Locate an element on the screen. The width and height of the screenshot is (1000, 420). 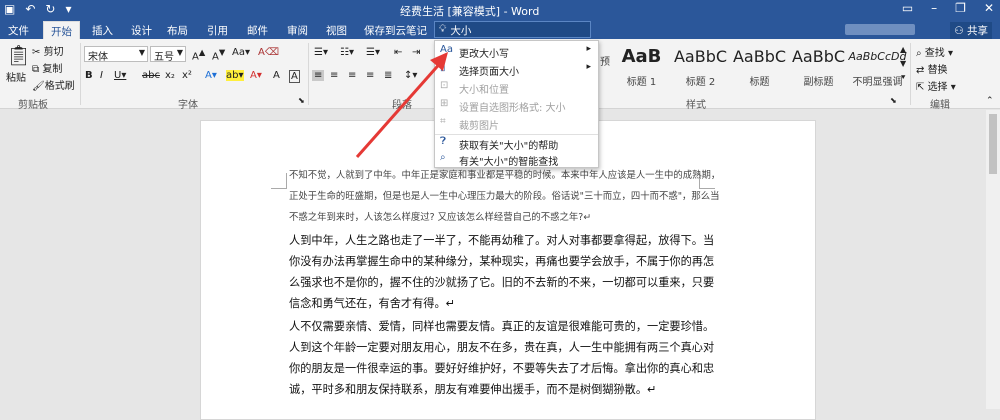
ribbon-display-icon: ▭ is located at coordinates (907, 8).